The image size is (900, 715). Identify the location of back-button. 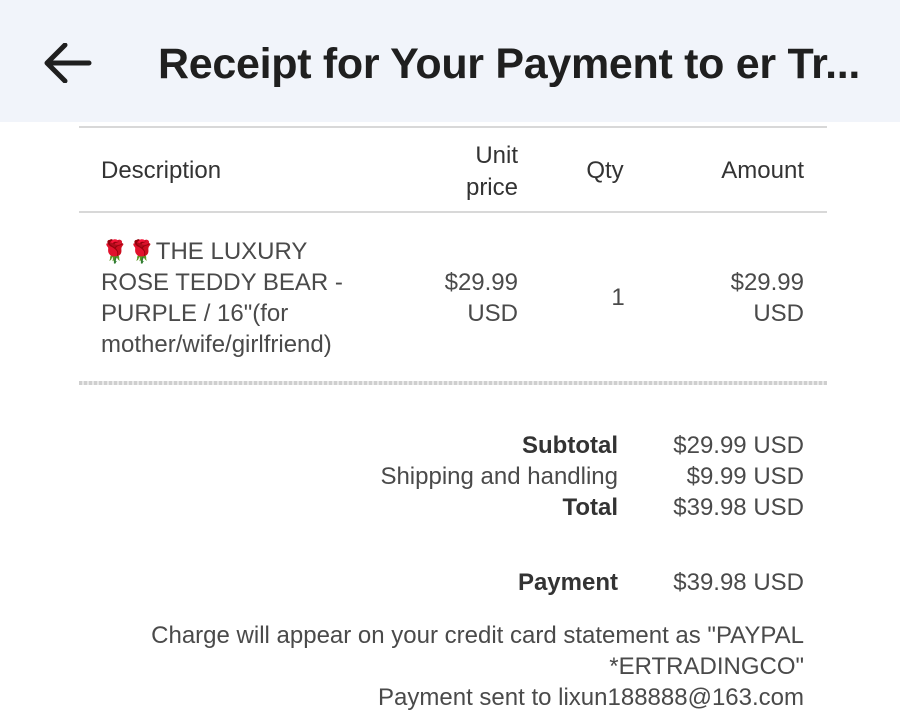
(68, 63).